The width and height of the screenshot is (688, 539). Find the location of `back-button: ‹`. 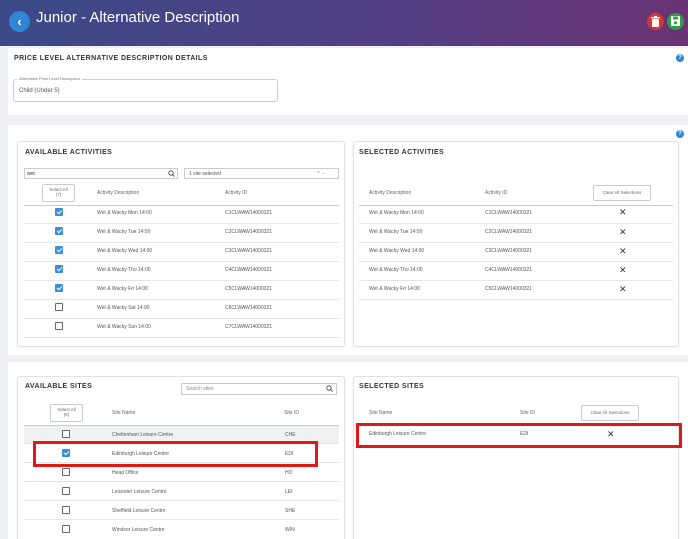

back-button: ‹ is located at coordinates (19, 21).